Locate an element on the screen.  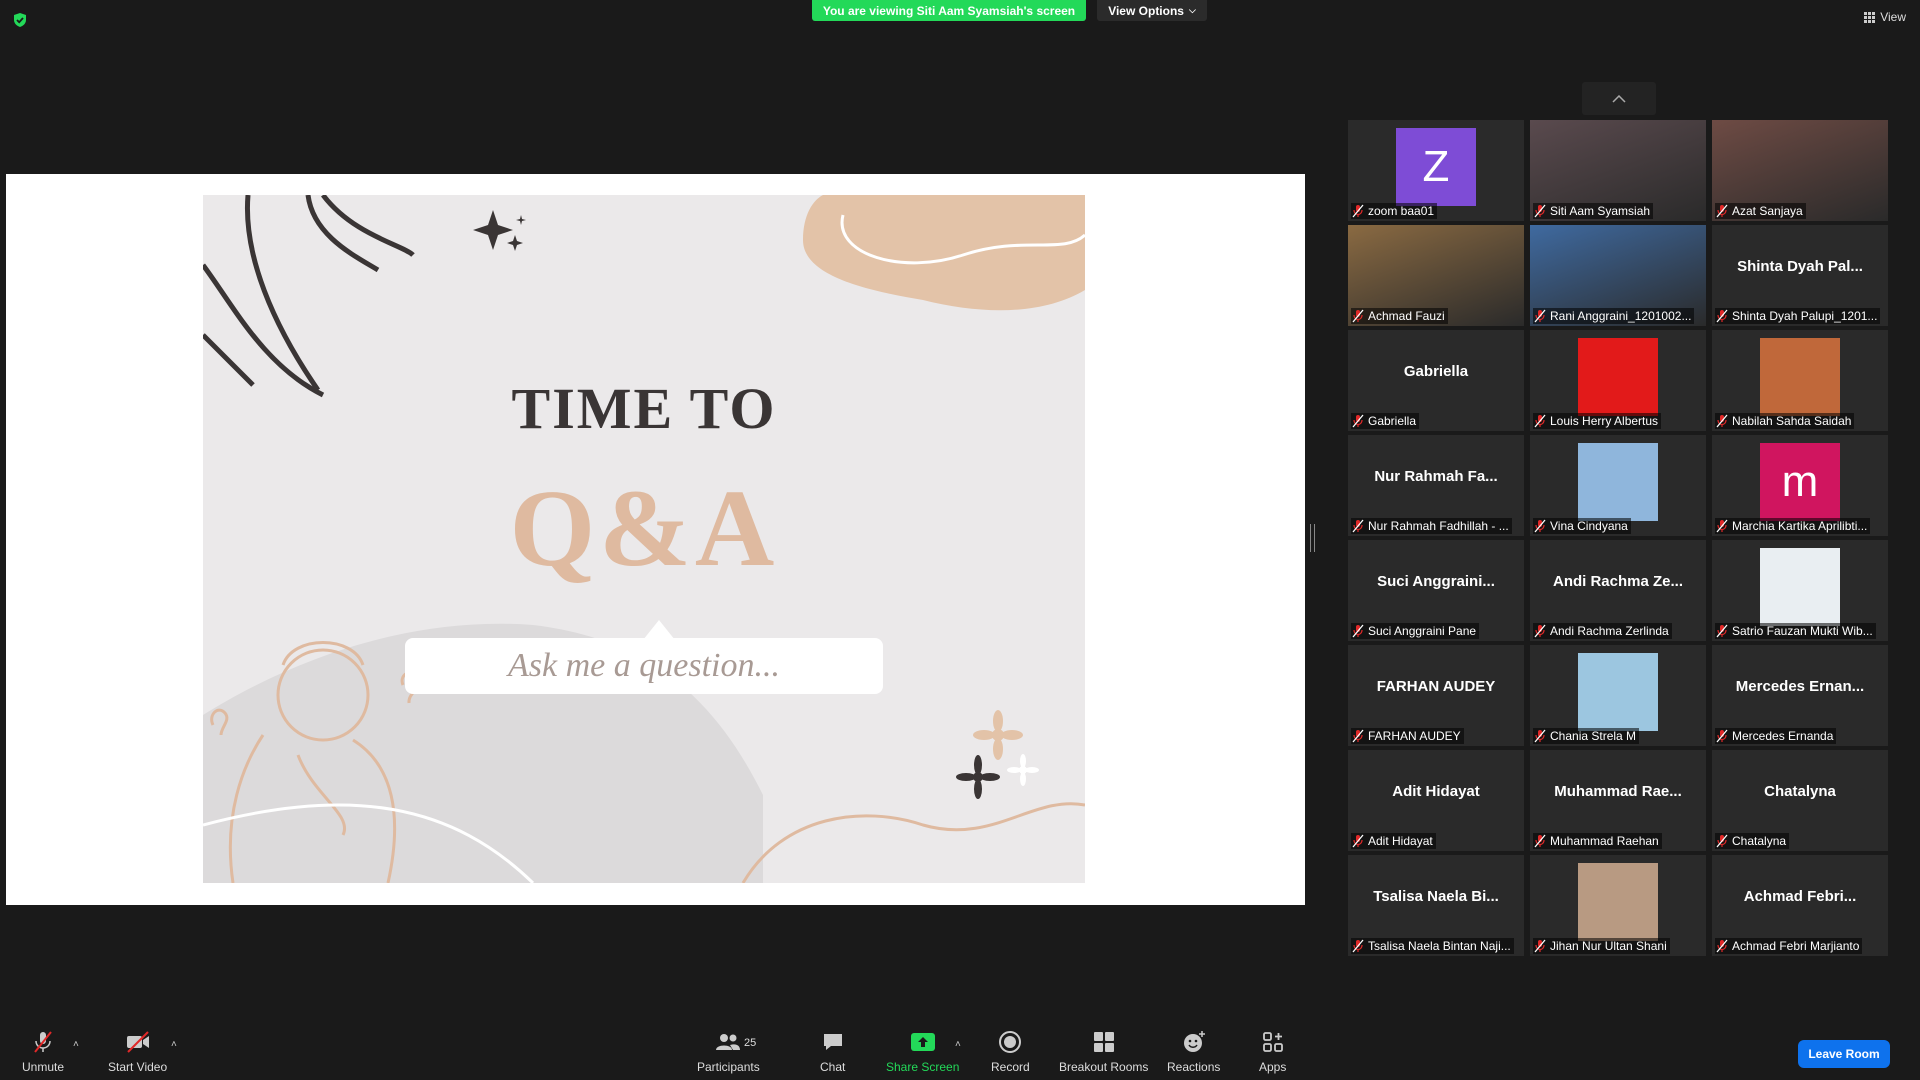
participant-tile: Adit Hidayat Adit Hidayat is located at coordinates (1436, 800).